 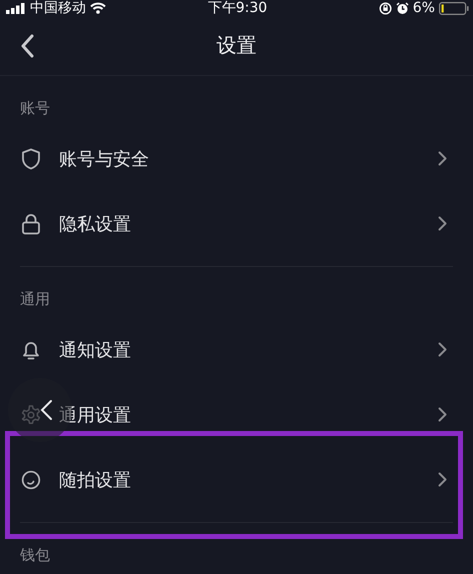 What do you see at coordinates (423, 8) in the screenshot?
I see `battery-percent: 6%` at bounding box center [423, 8].